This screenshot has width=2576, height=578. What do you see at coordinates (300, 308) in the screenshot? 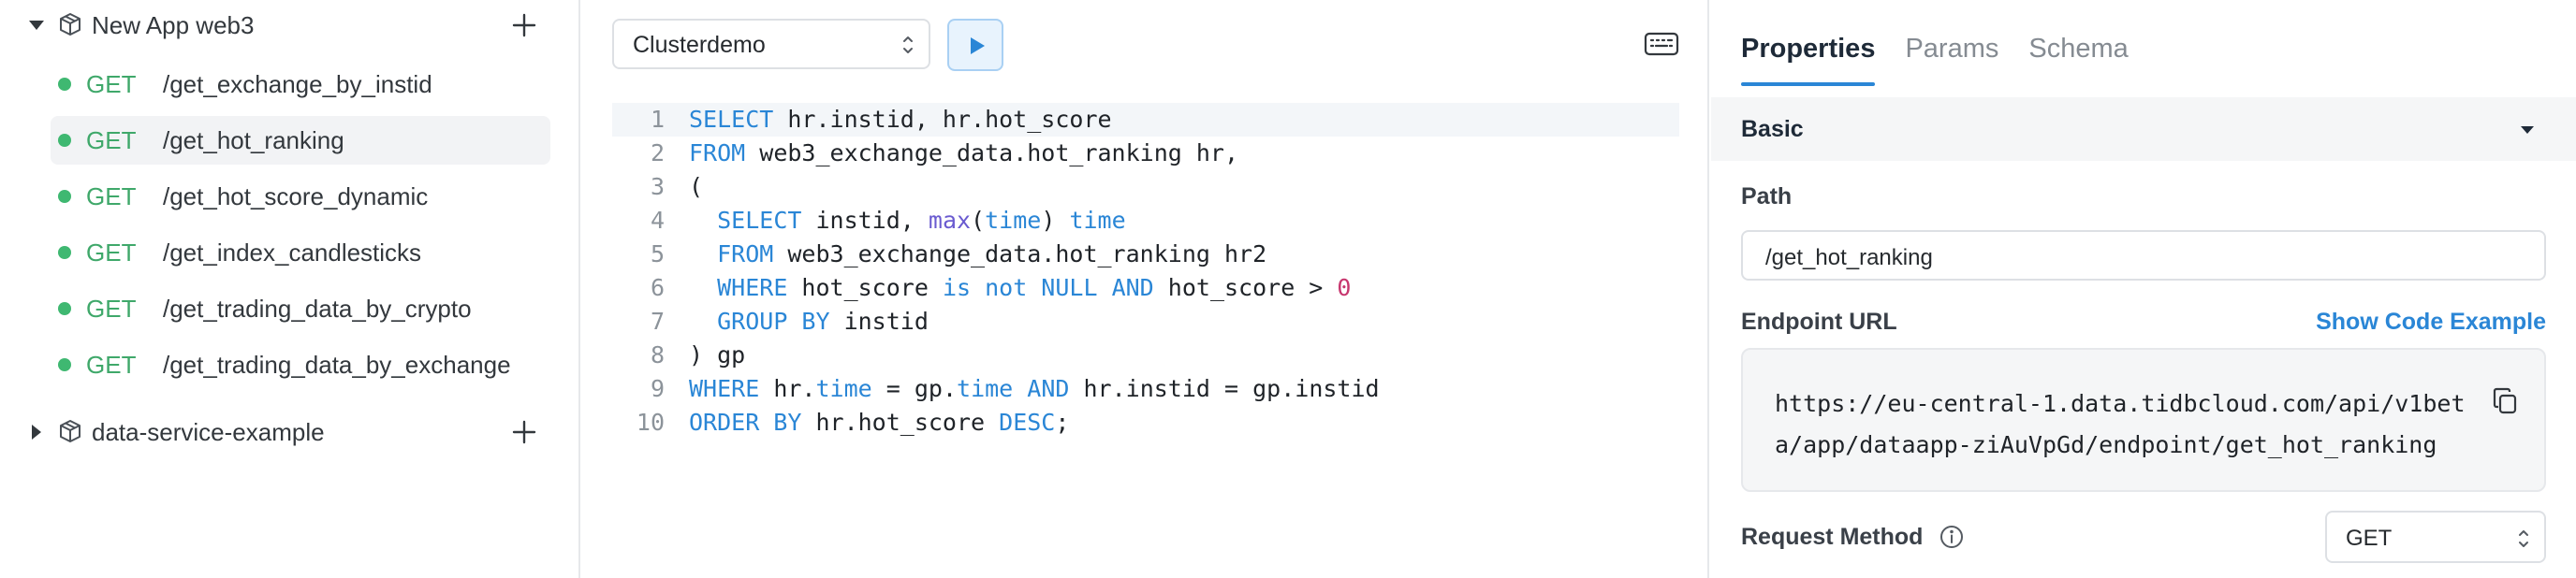
I see `endpoint-item-get-trading-data-by-crypto: GET /get_trading_data_by_crypto` at bounding box center [300, 308].